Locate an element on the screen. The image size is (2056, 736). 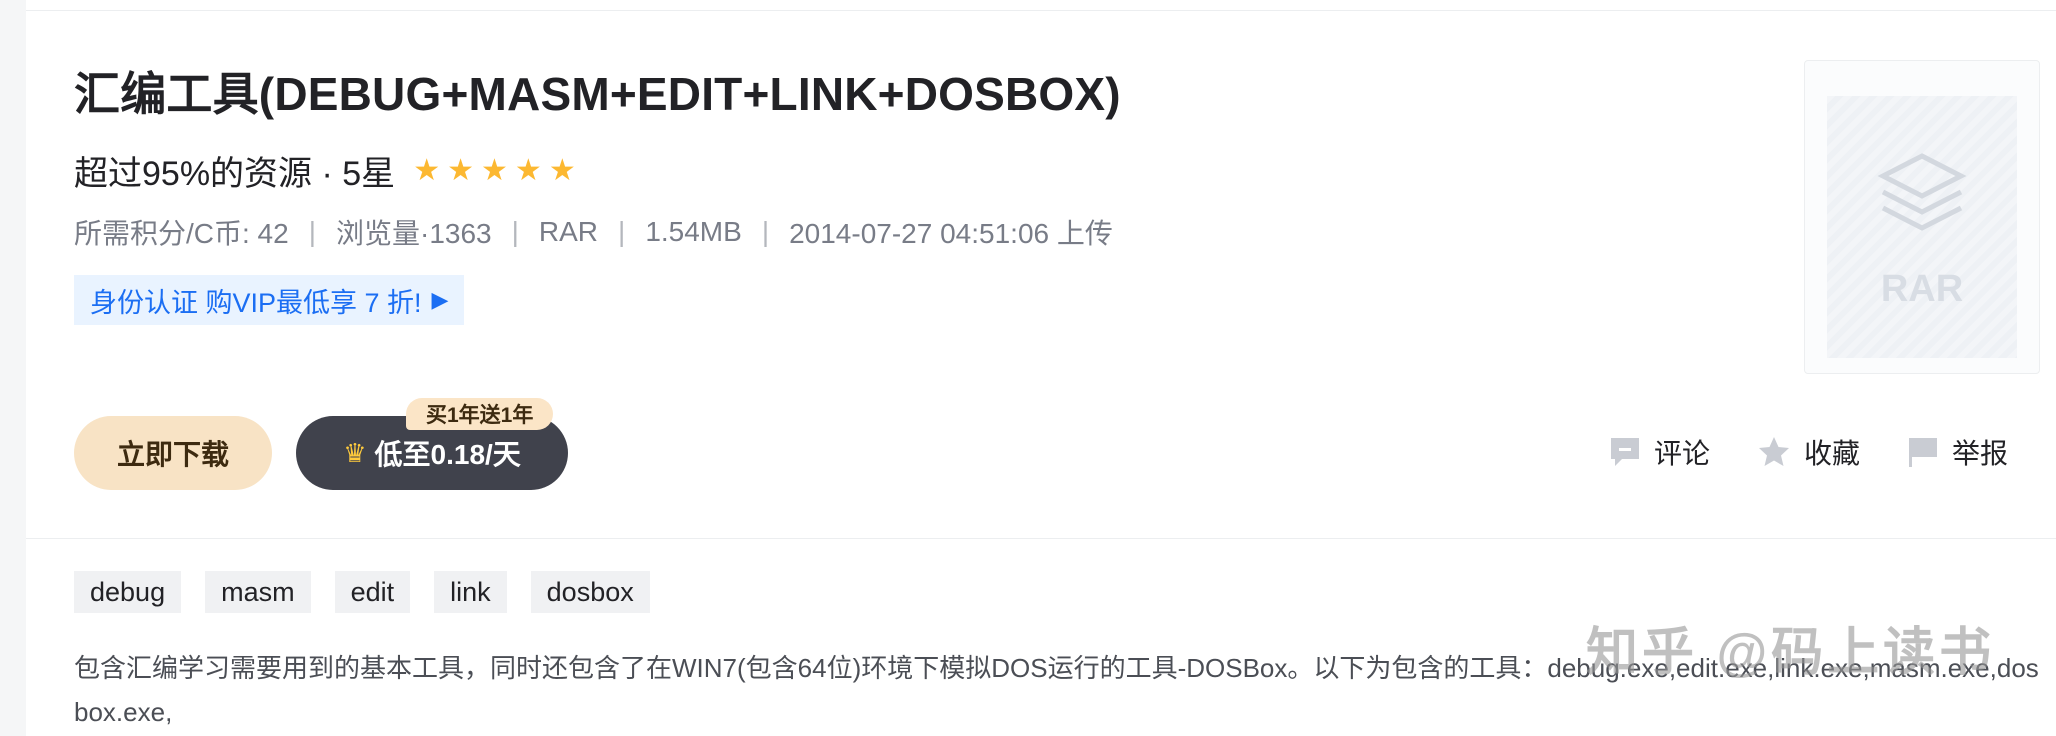
section-divider is located at coordinates (1041, 538).